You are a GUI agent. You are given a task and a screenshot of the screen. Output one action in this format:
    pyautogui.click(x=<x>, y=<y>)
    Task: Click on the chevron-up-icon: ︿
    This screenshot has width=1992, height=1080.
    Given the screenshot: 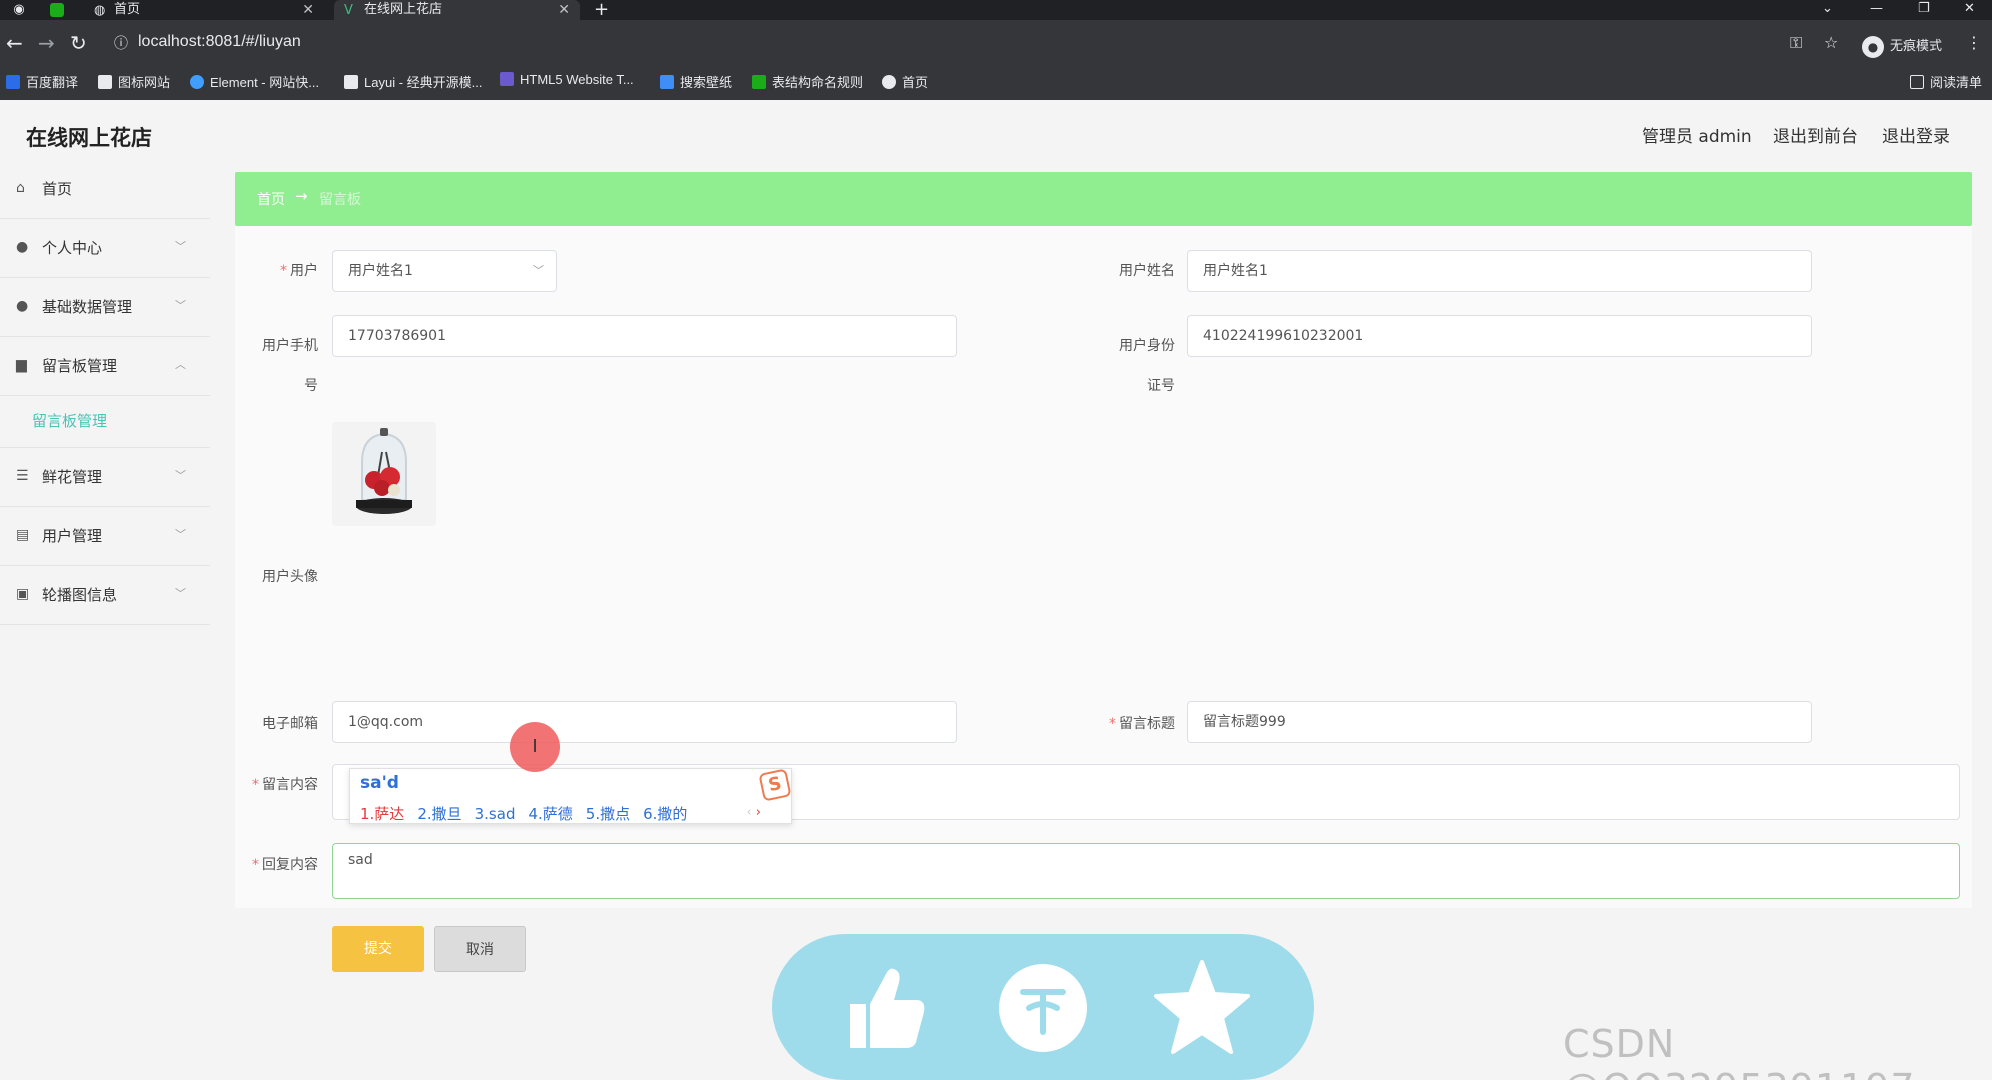 What is the action you would take?
    pyautogui.click(x=180, y=364)
    